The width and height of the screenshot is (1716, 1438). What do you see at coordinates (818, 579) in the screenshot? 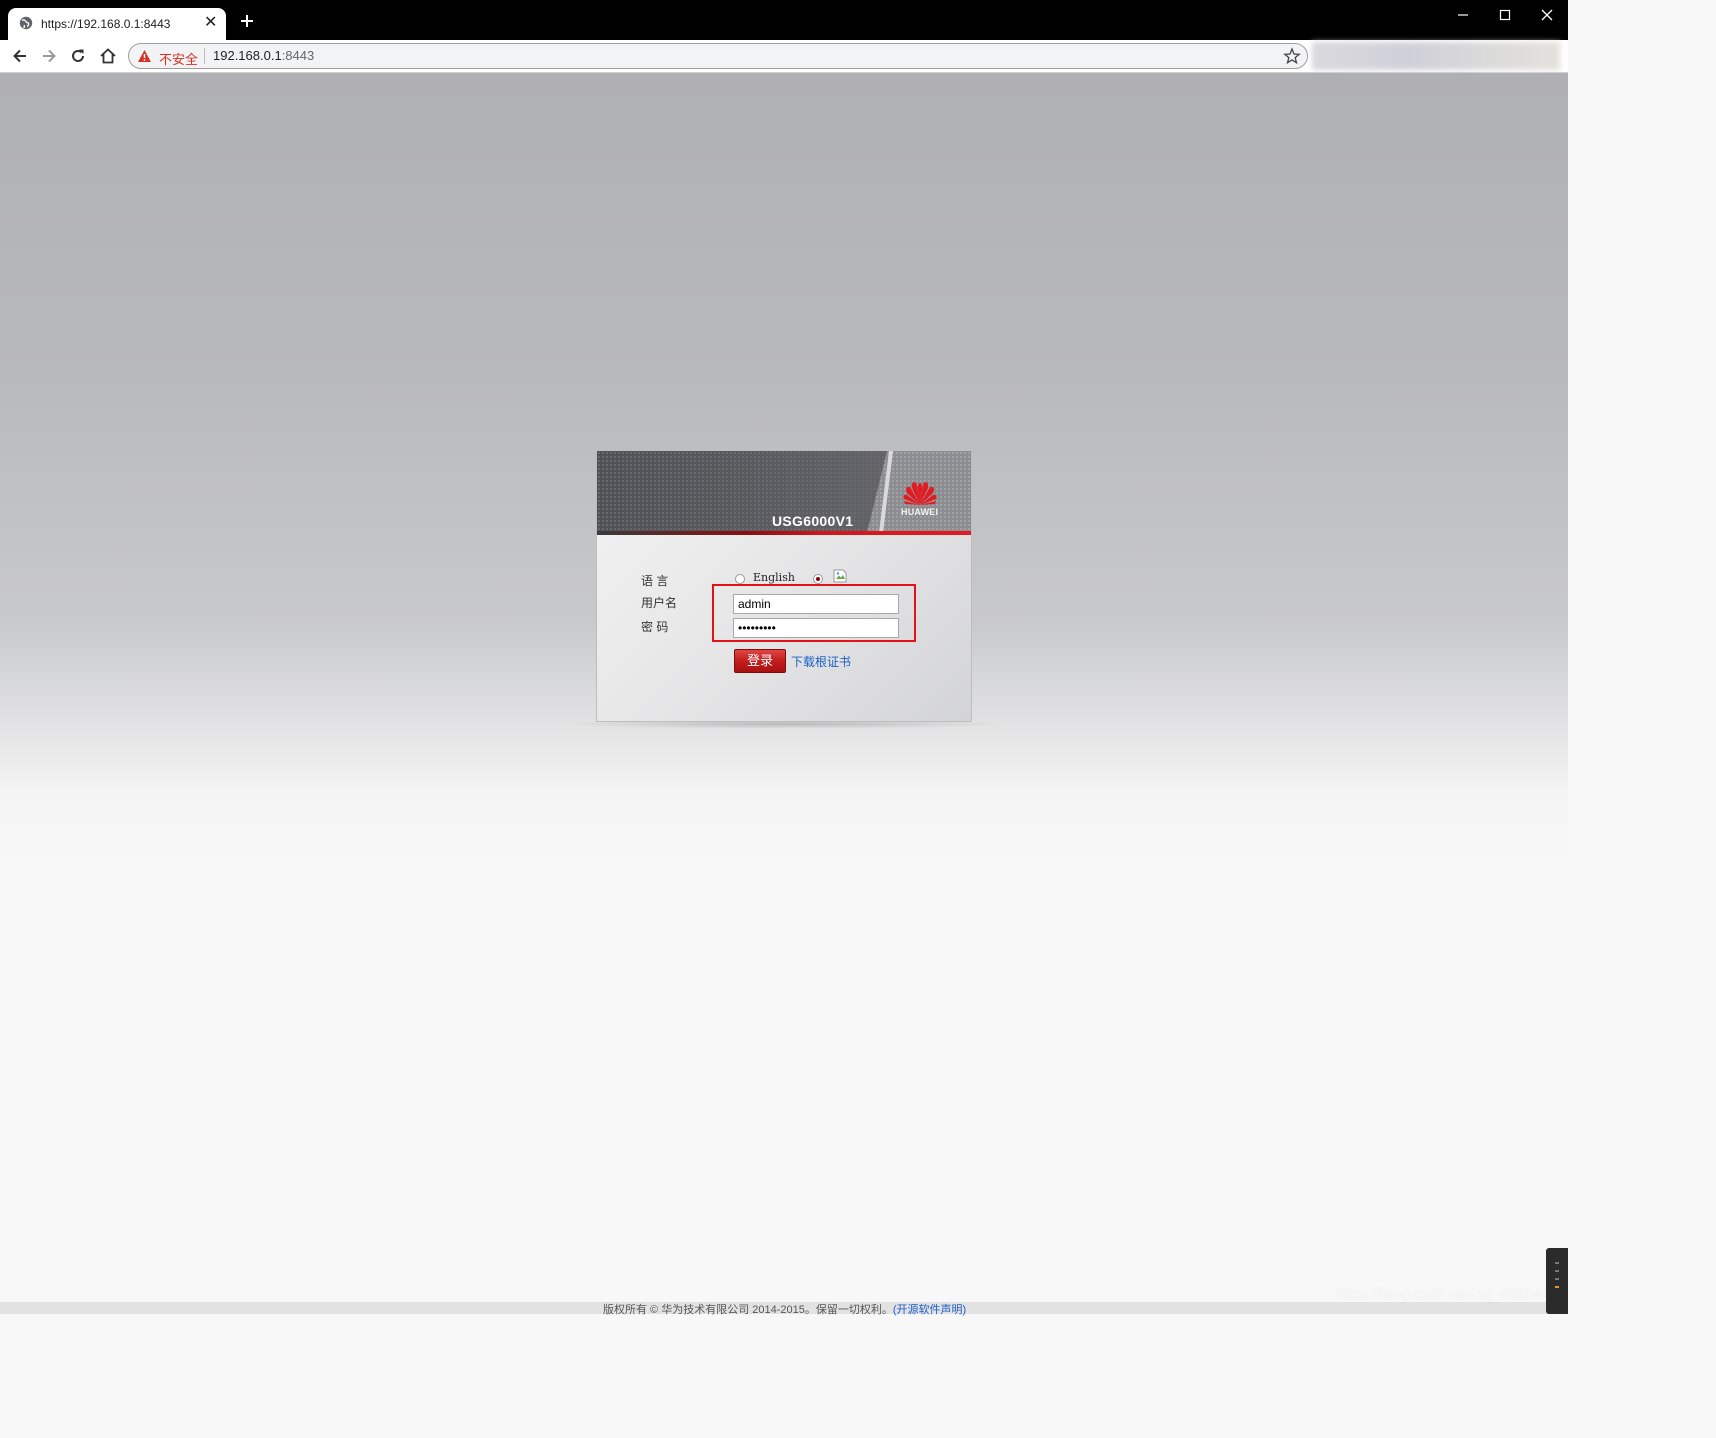
I see `language-radio-chinese` at bounding box center [818, 579].